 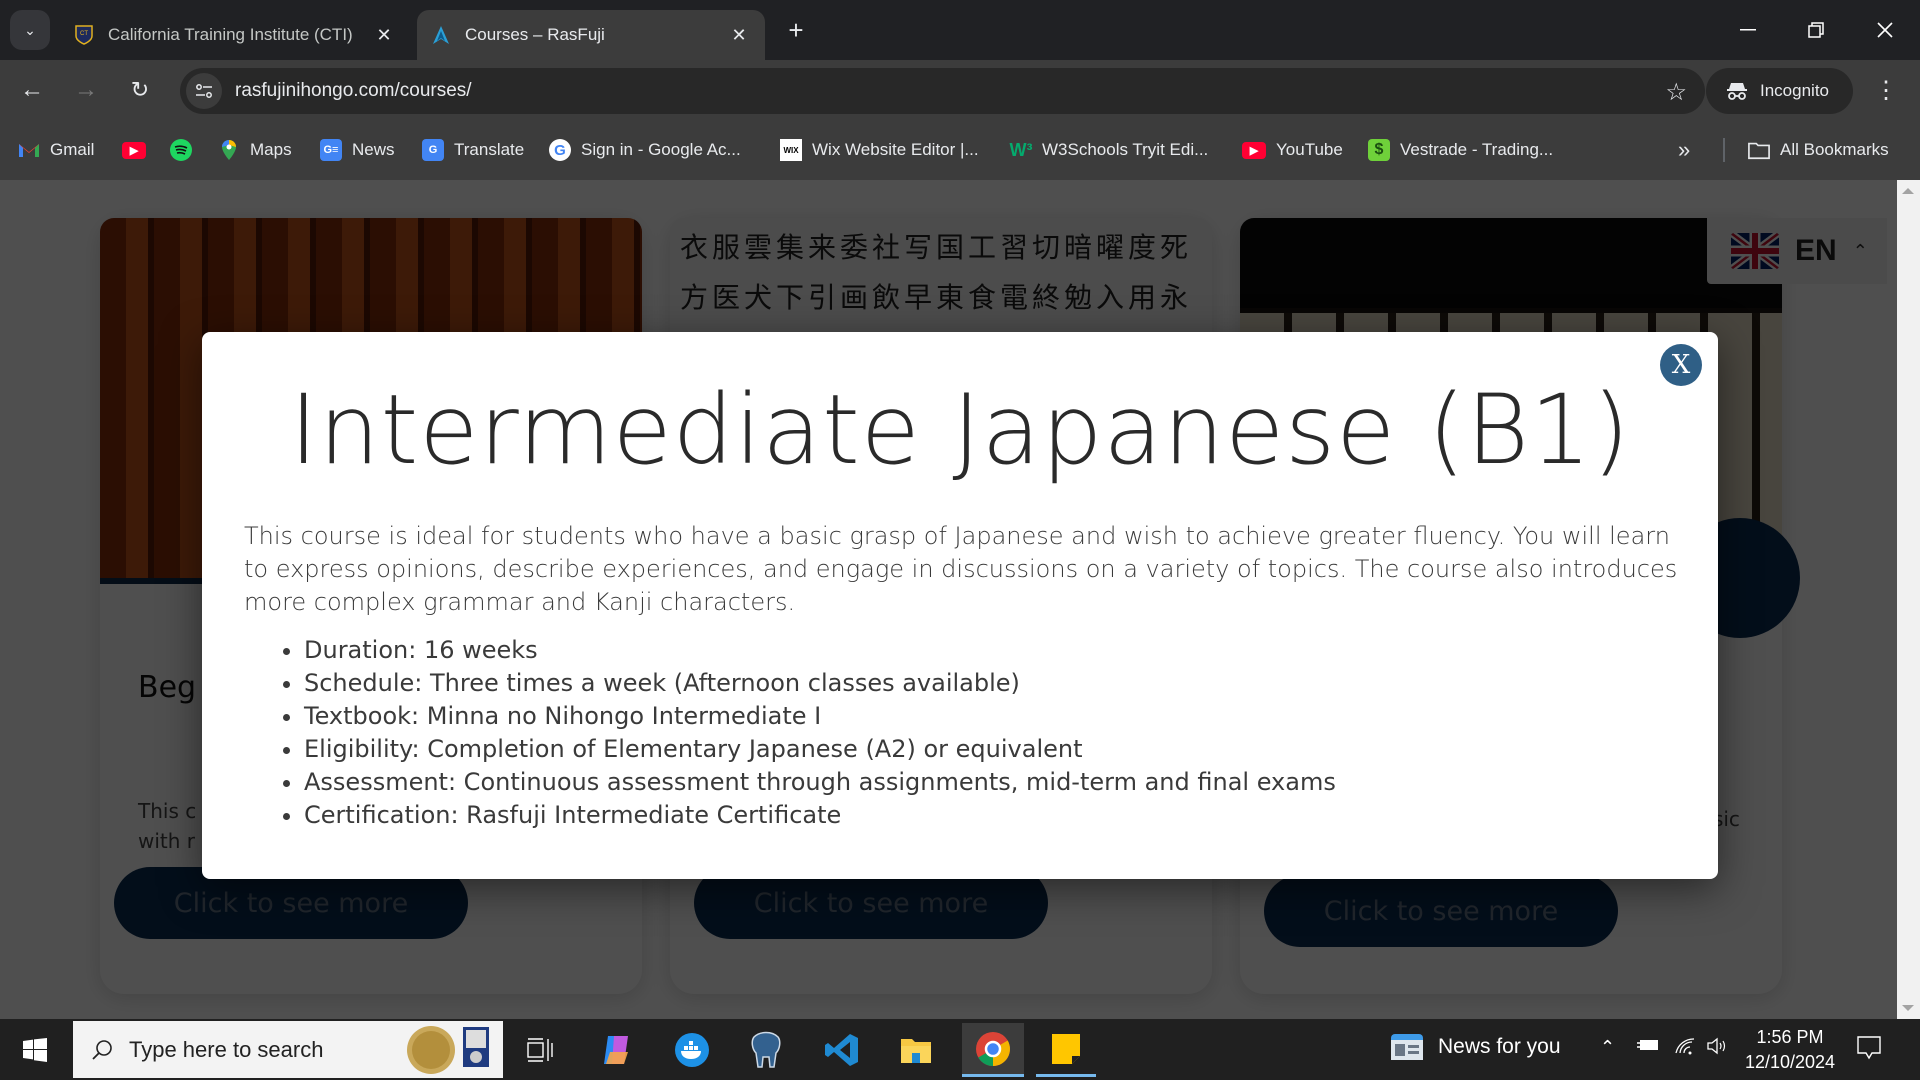 I want to click on windows-logo-icon, so click(x=35, y=1049).